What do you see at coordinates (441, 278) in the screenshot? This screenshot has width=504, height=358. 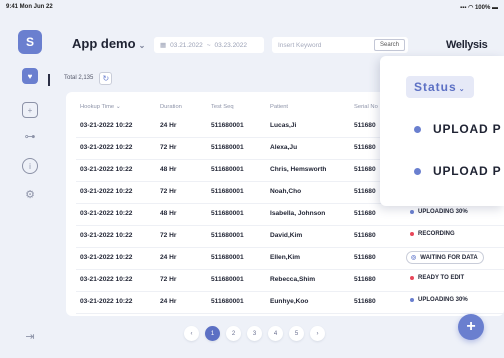 I see `status-label: READY TO EDIT` at bounding box center [441, 278].